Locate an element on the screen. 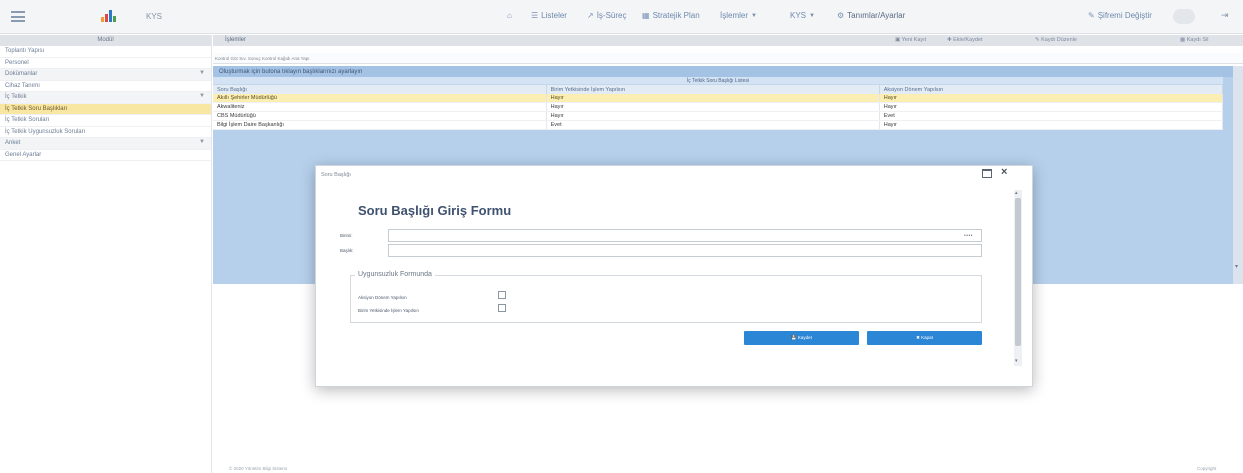 Image resolution: width=1243 pixels, height=473 pixels. modal-scrollbar: ▴ ▾ is located at coordinates (1018, 278).